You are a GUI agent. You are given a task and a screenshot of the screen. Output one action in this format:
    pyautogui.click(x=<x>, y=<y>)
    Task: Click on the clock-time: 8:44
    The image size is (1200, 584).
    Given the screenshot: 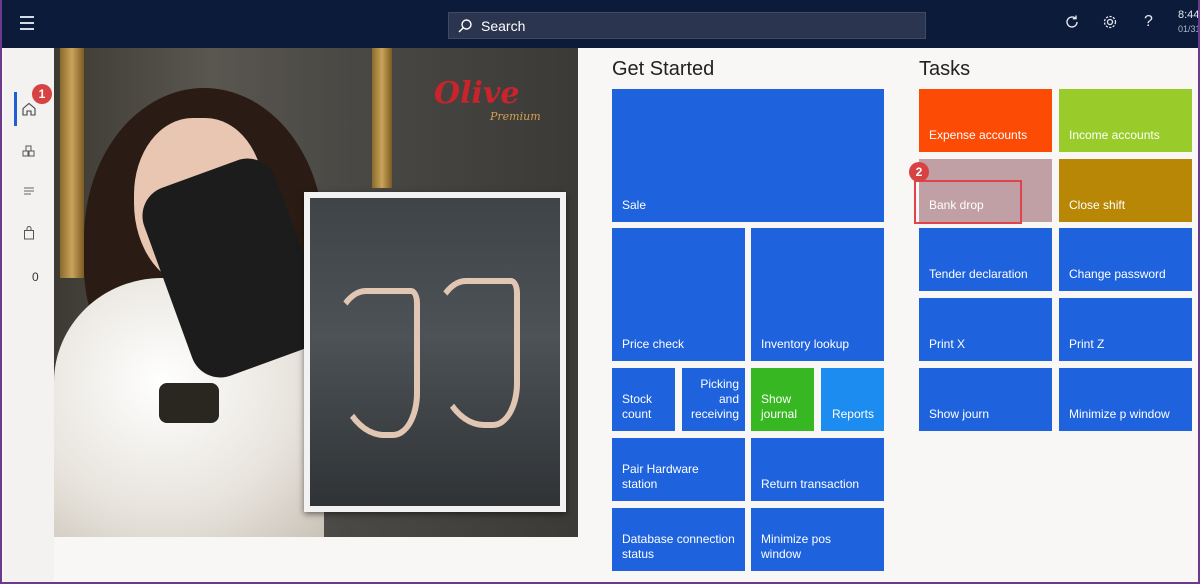 What is the action you would take?
    pyautogui.click(x=1189, y=15)
    